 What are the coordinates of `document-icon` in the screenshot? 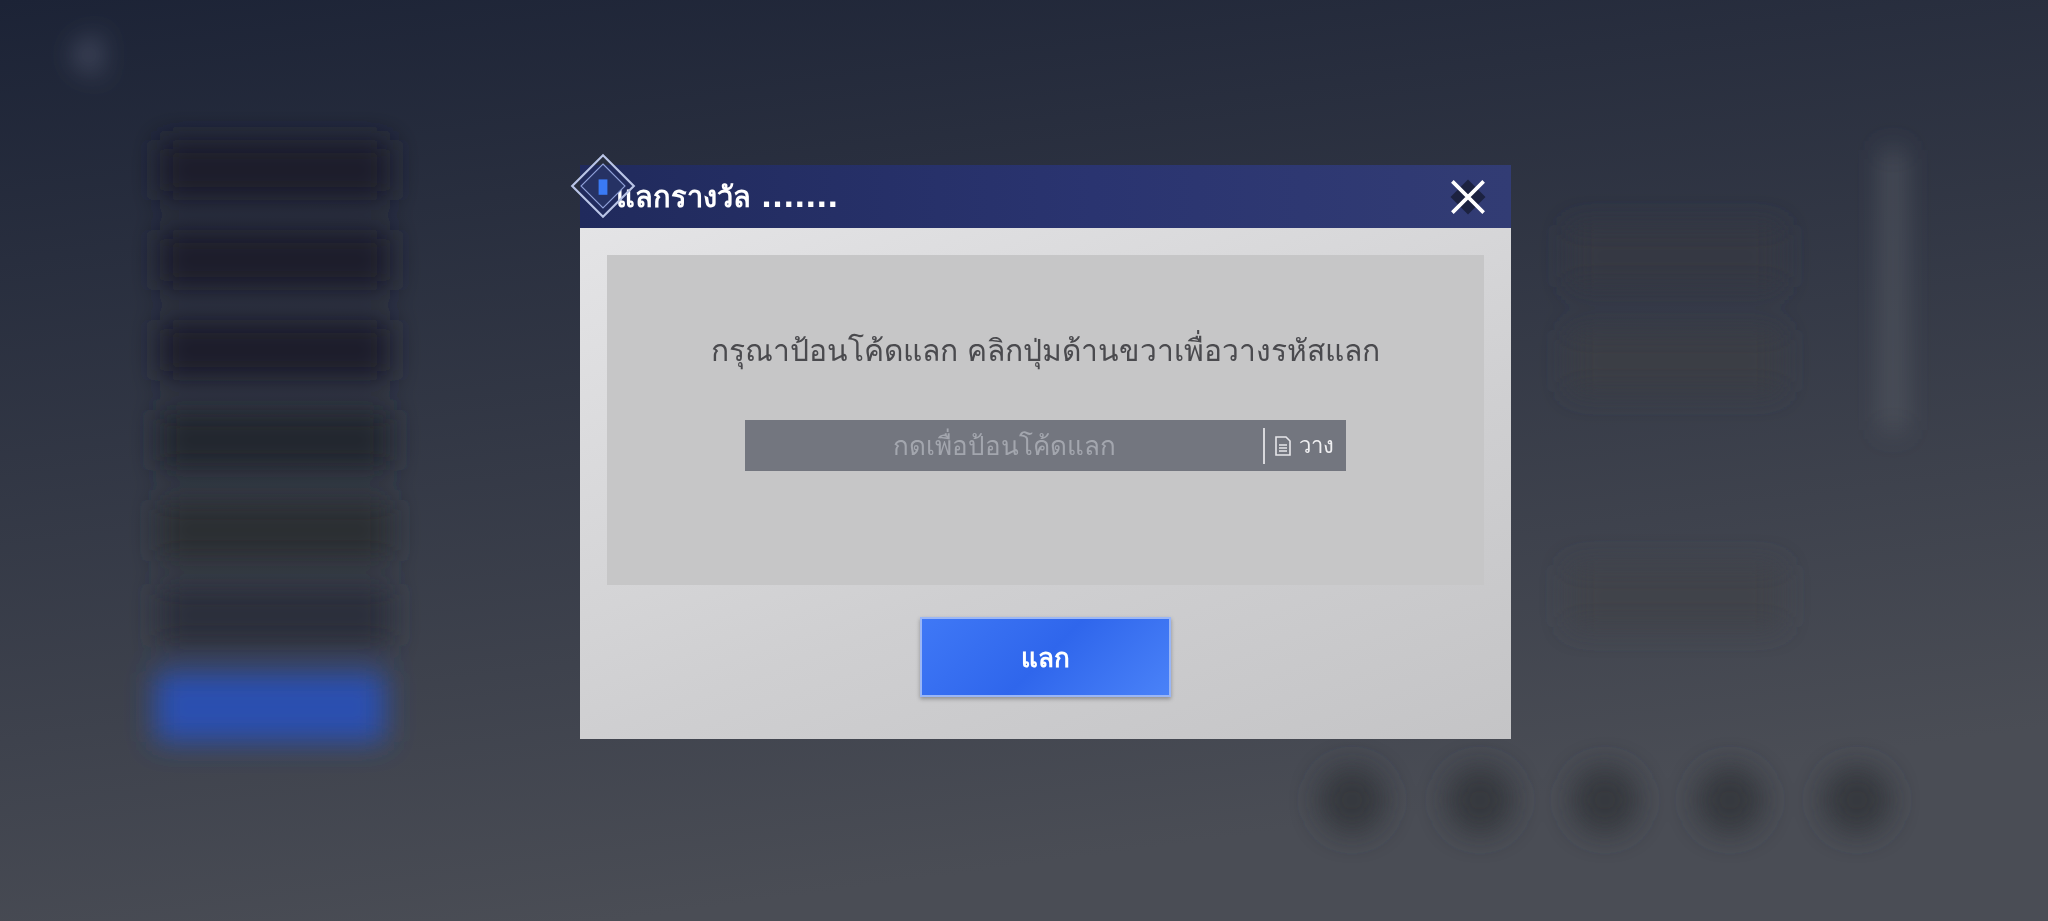 It's located at (1283, 445).